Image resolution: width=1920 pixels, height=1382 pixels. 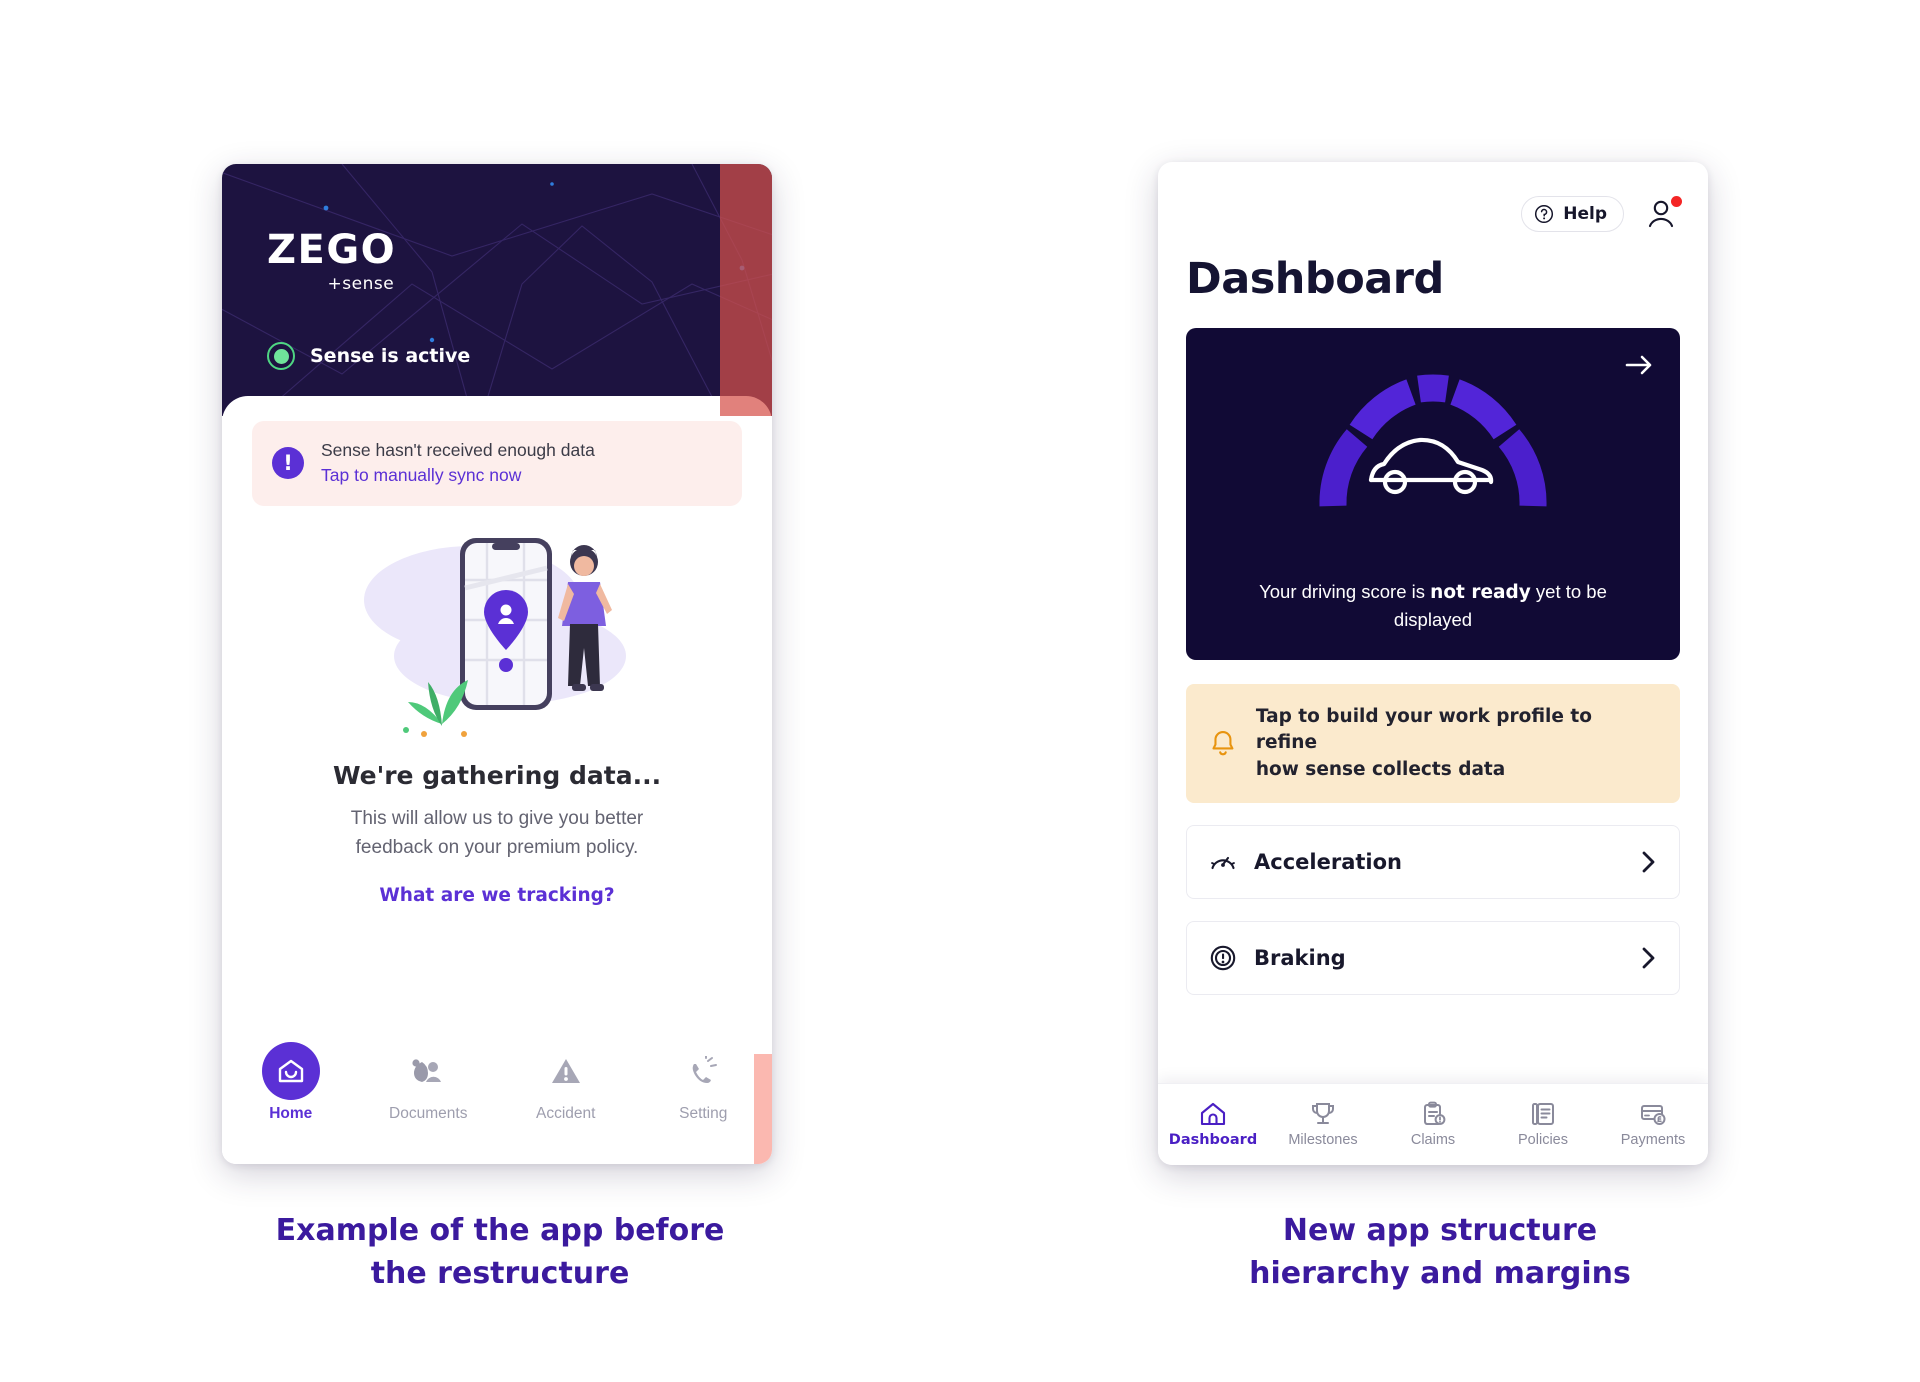 I want to click on question-circle-icon, so click(x=1544, y=214).